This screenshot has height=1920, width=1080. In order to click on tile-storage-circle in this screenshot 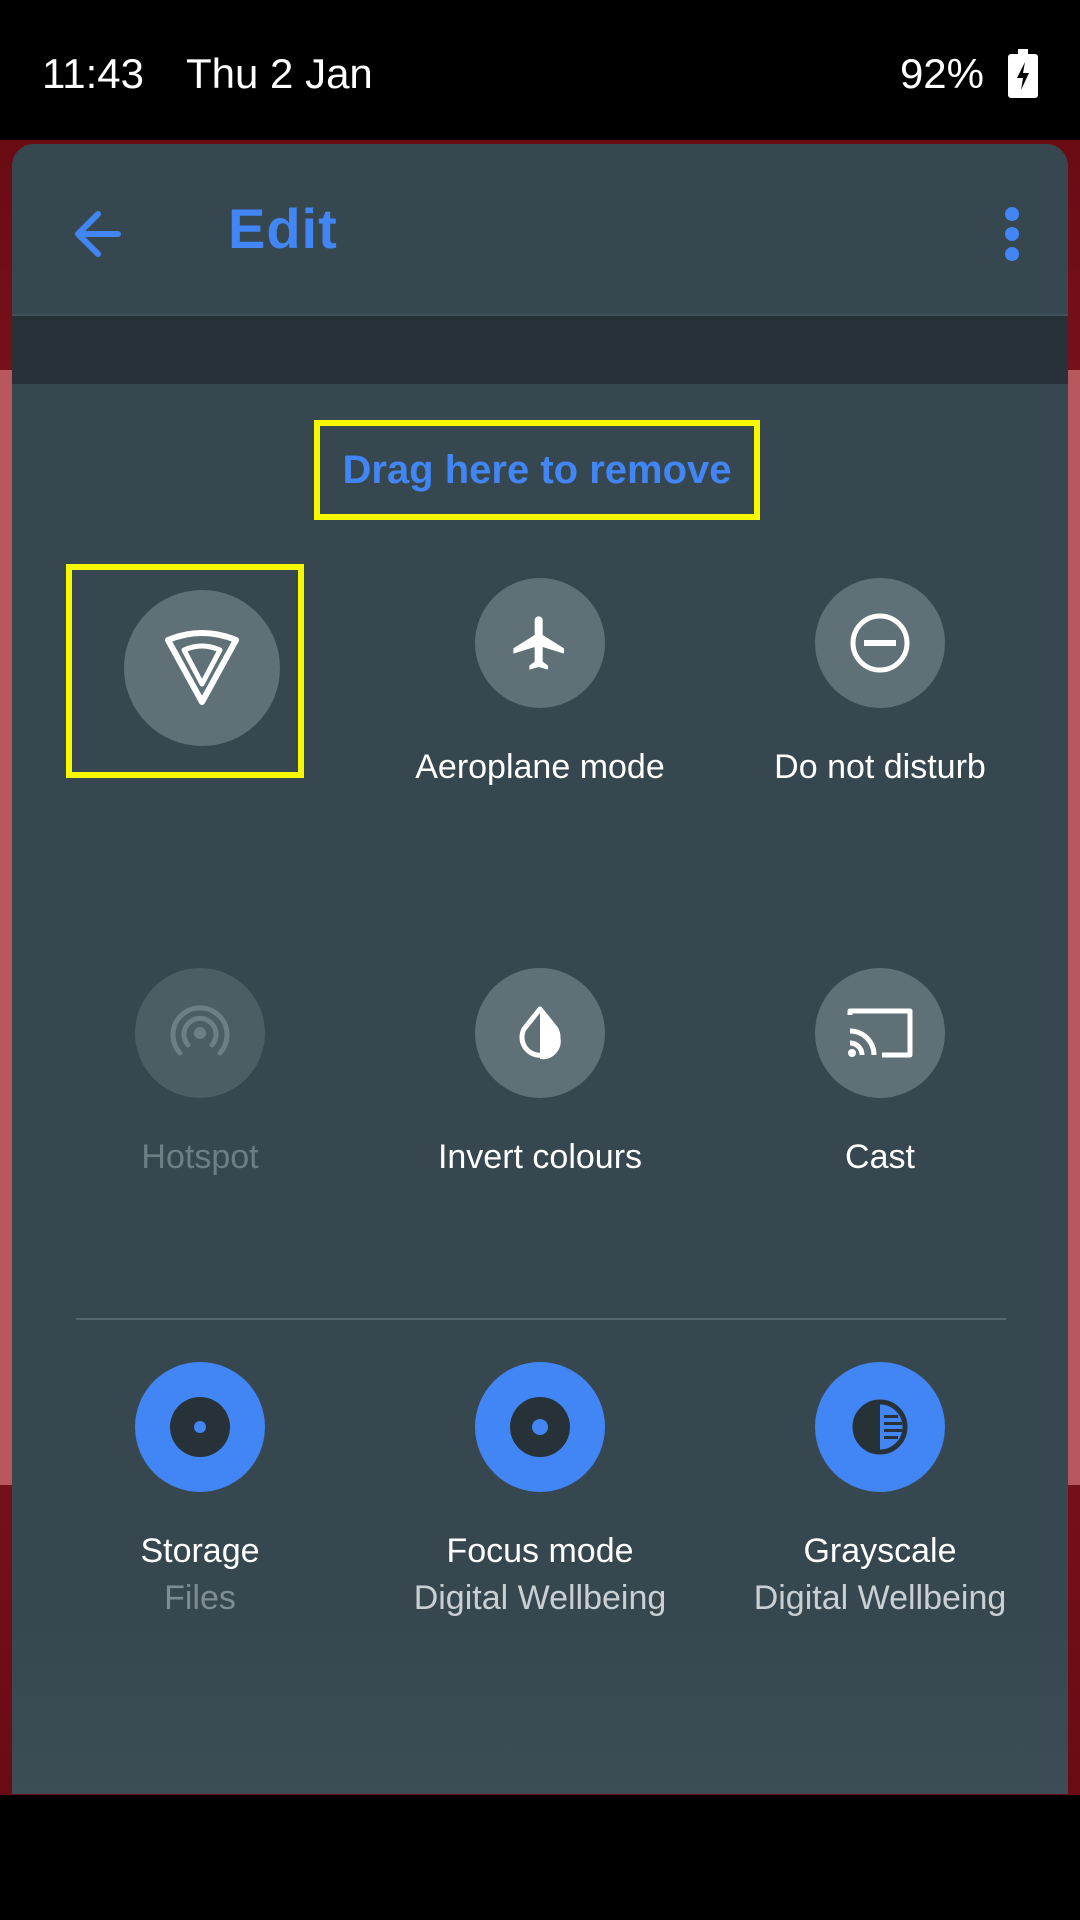, I will do `click(200, 1427)`.